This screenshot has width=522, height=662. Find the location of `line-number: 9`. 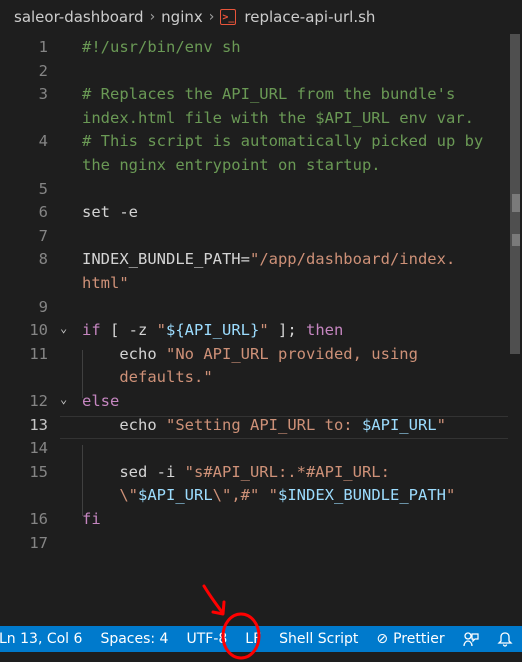

line-number: 9 is located at coordinates (43, 306).